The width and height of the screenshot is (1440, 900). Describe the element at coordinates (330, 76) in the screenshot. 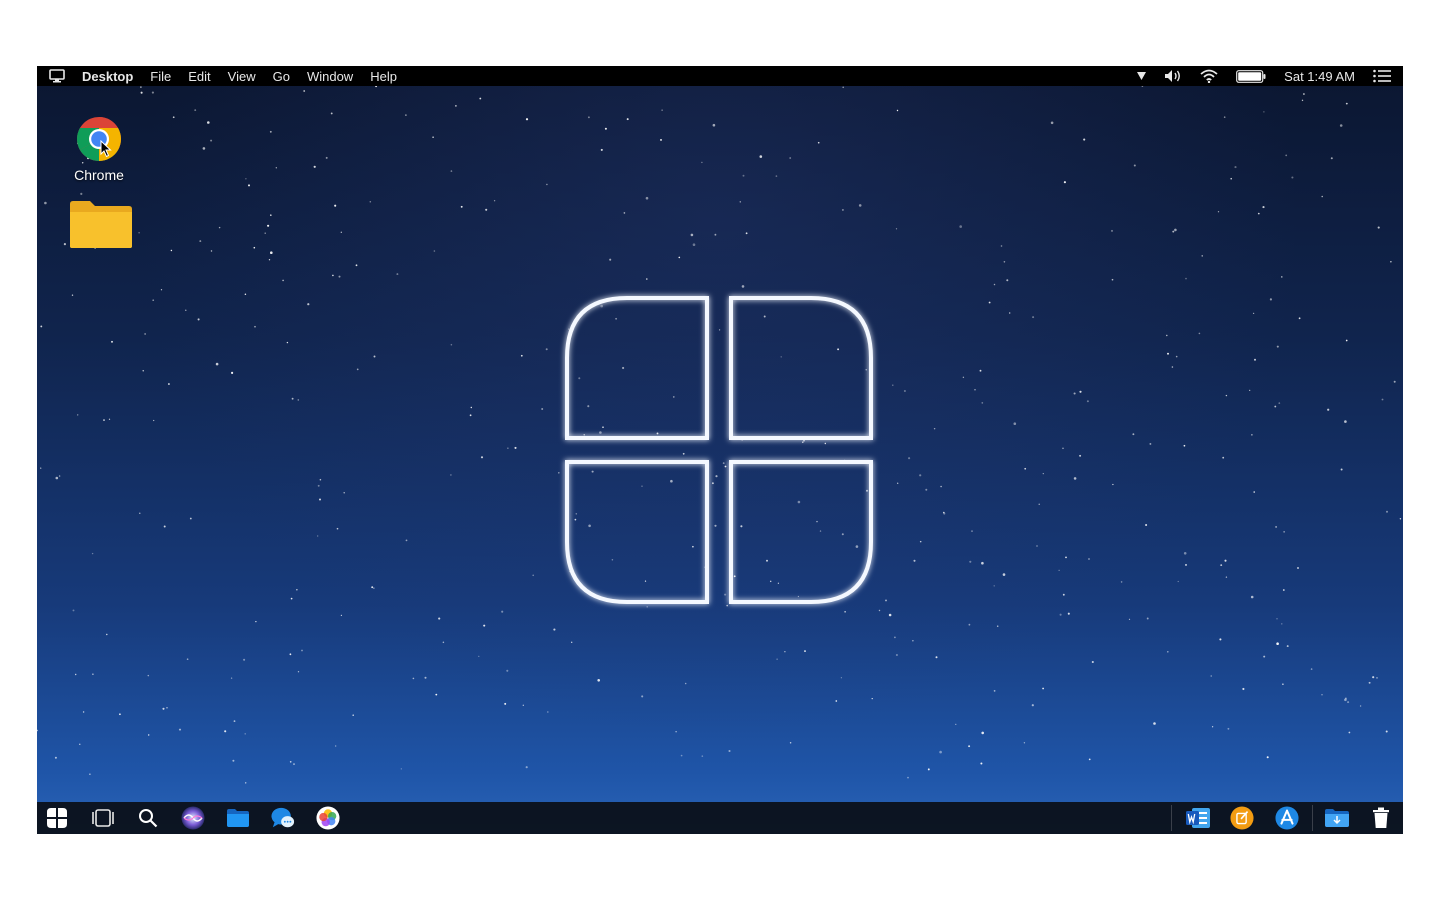

I see `menu-window: Window` at that location.